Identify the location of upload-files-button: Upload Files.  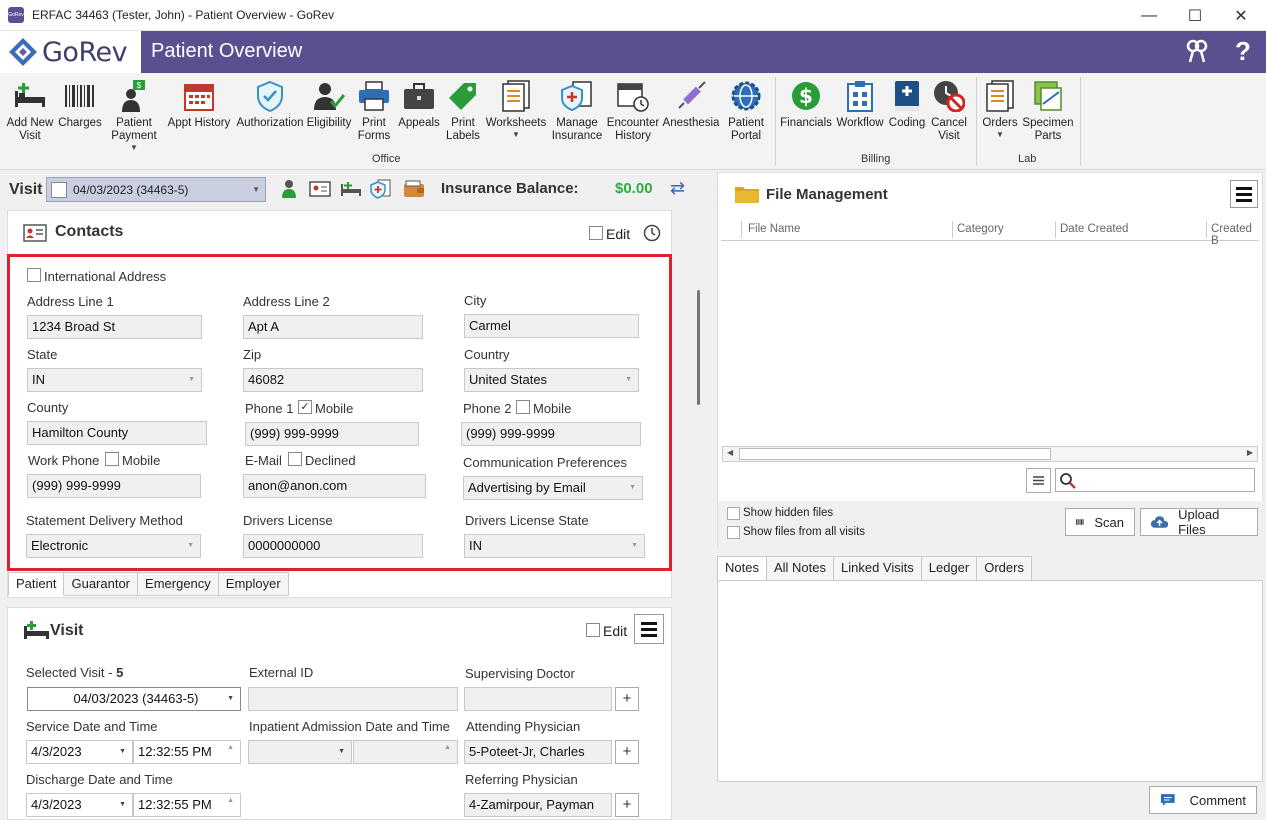
(1199, 522).